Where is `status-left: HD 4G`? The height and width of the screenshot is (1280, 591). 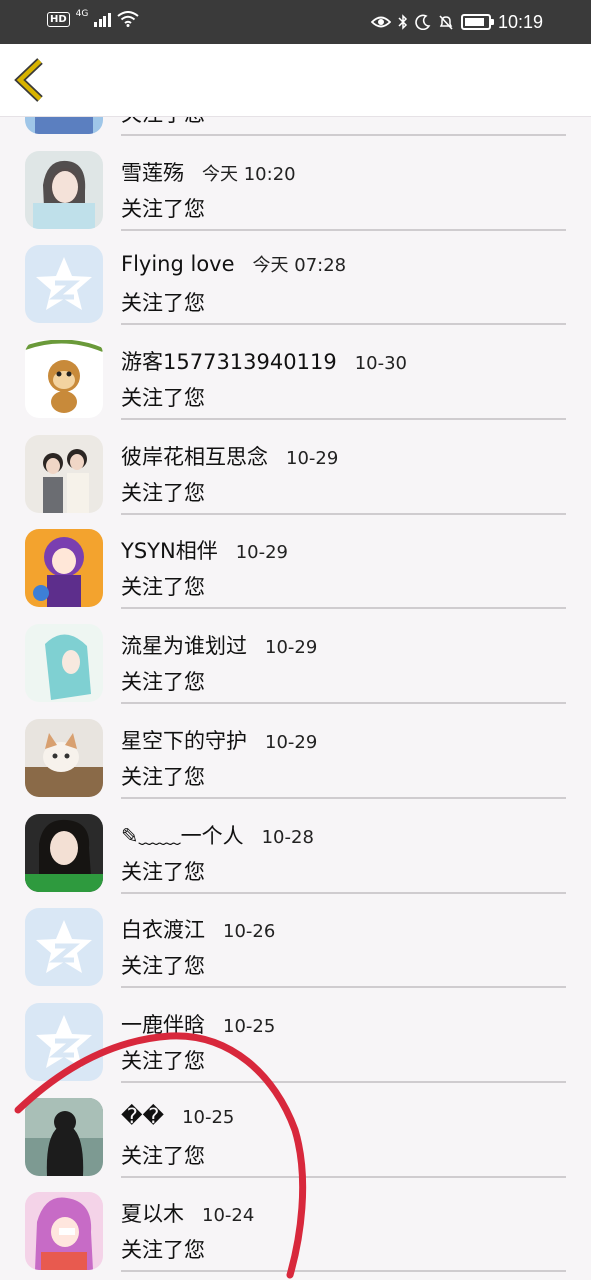 status-left: HD 4G is located at coordinates (93, 18).